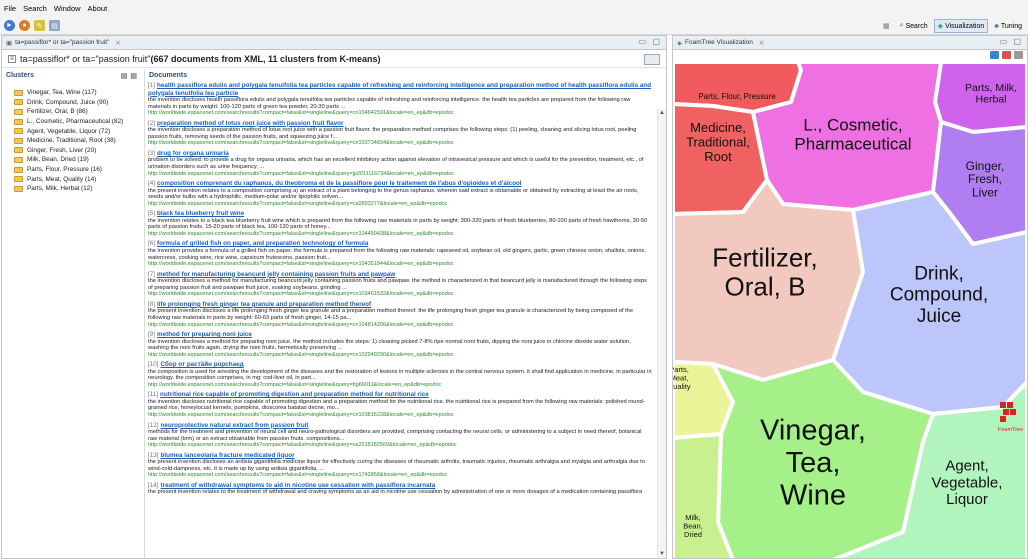  I want to click on view-icon: ▤, so click(54, 25).